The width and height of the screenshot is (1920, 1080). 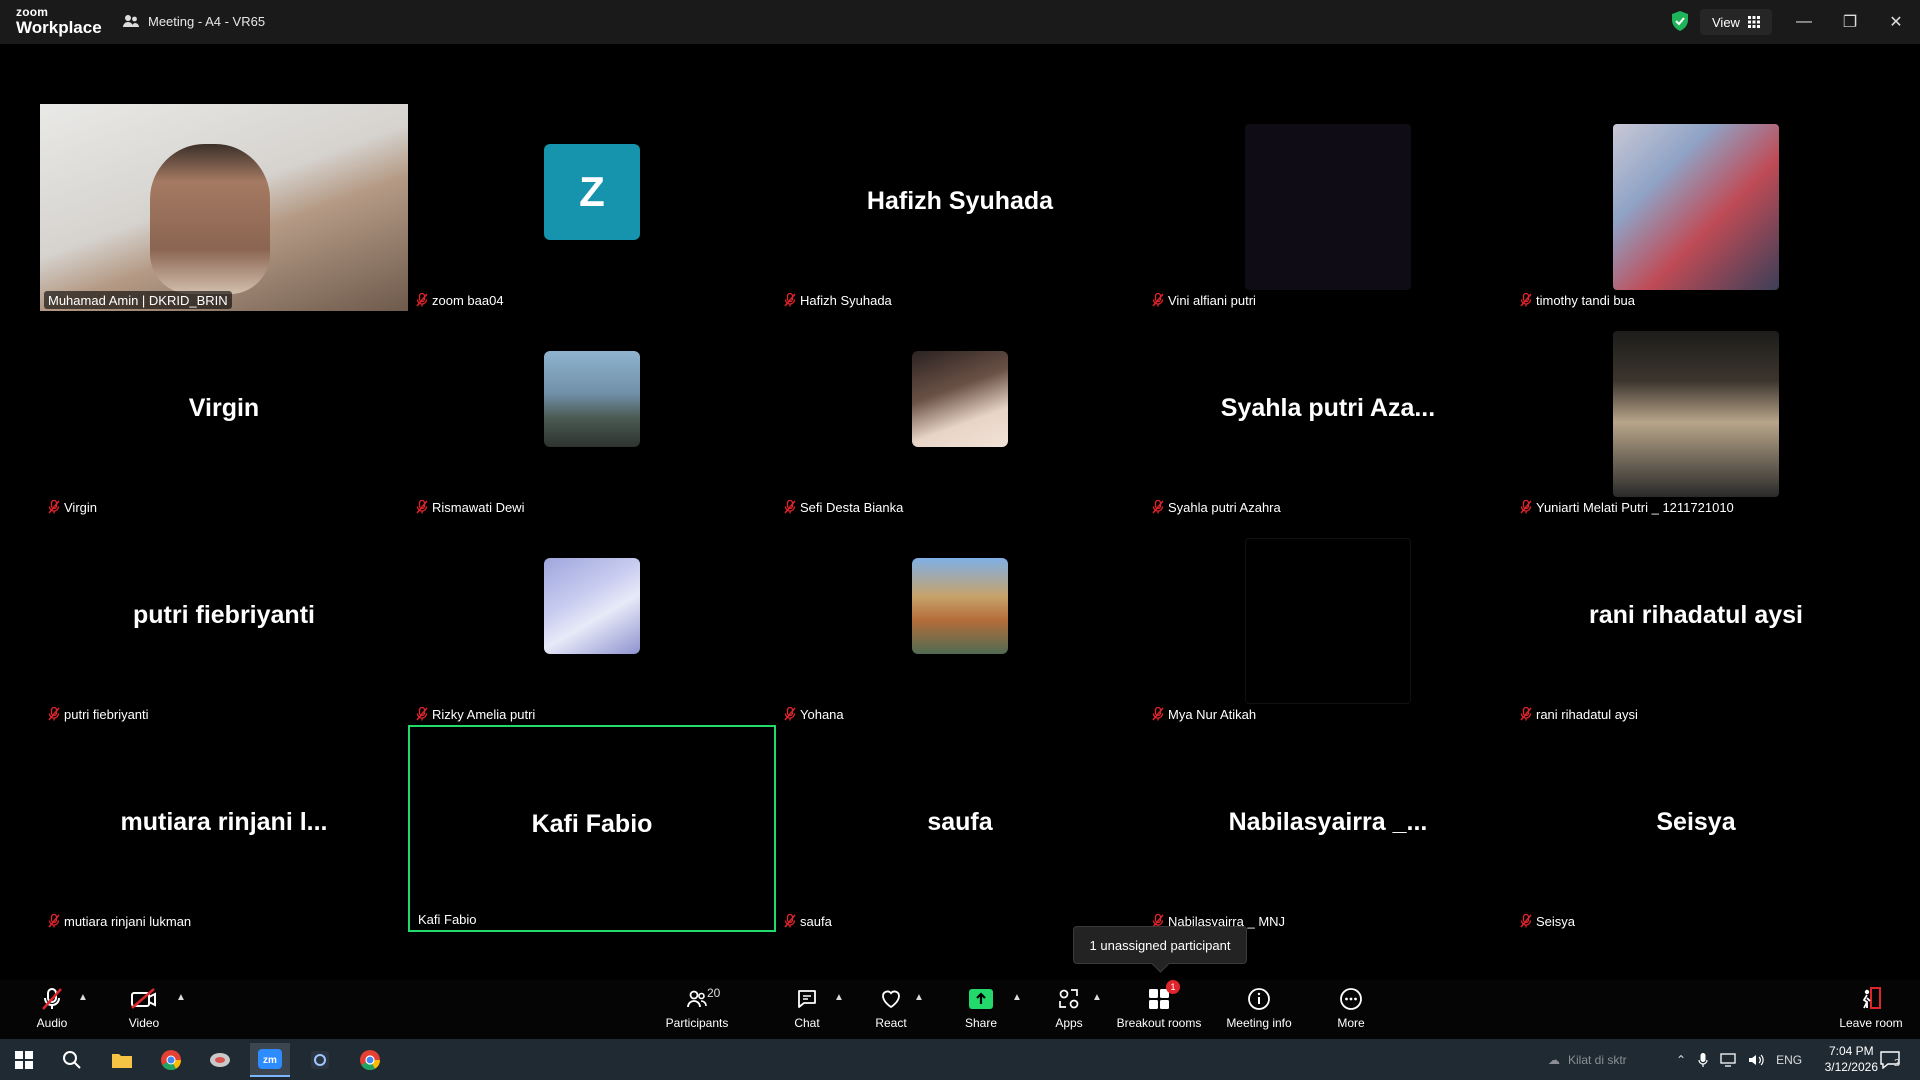 I want to click on participant-tile: Sefi Desta Bianka, so click(x=960, y=414).